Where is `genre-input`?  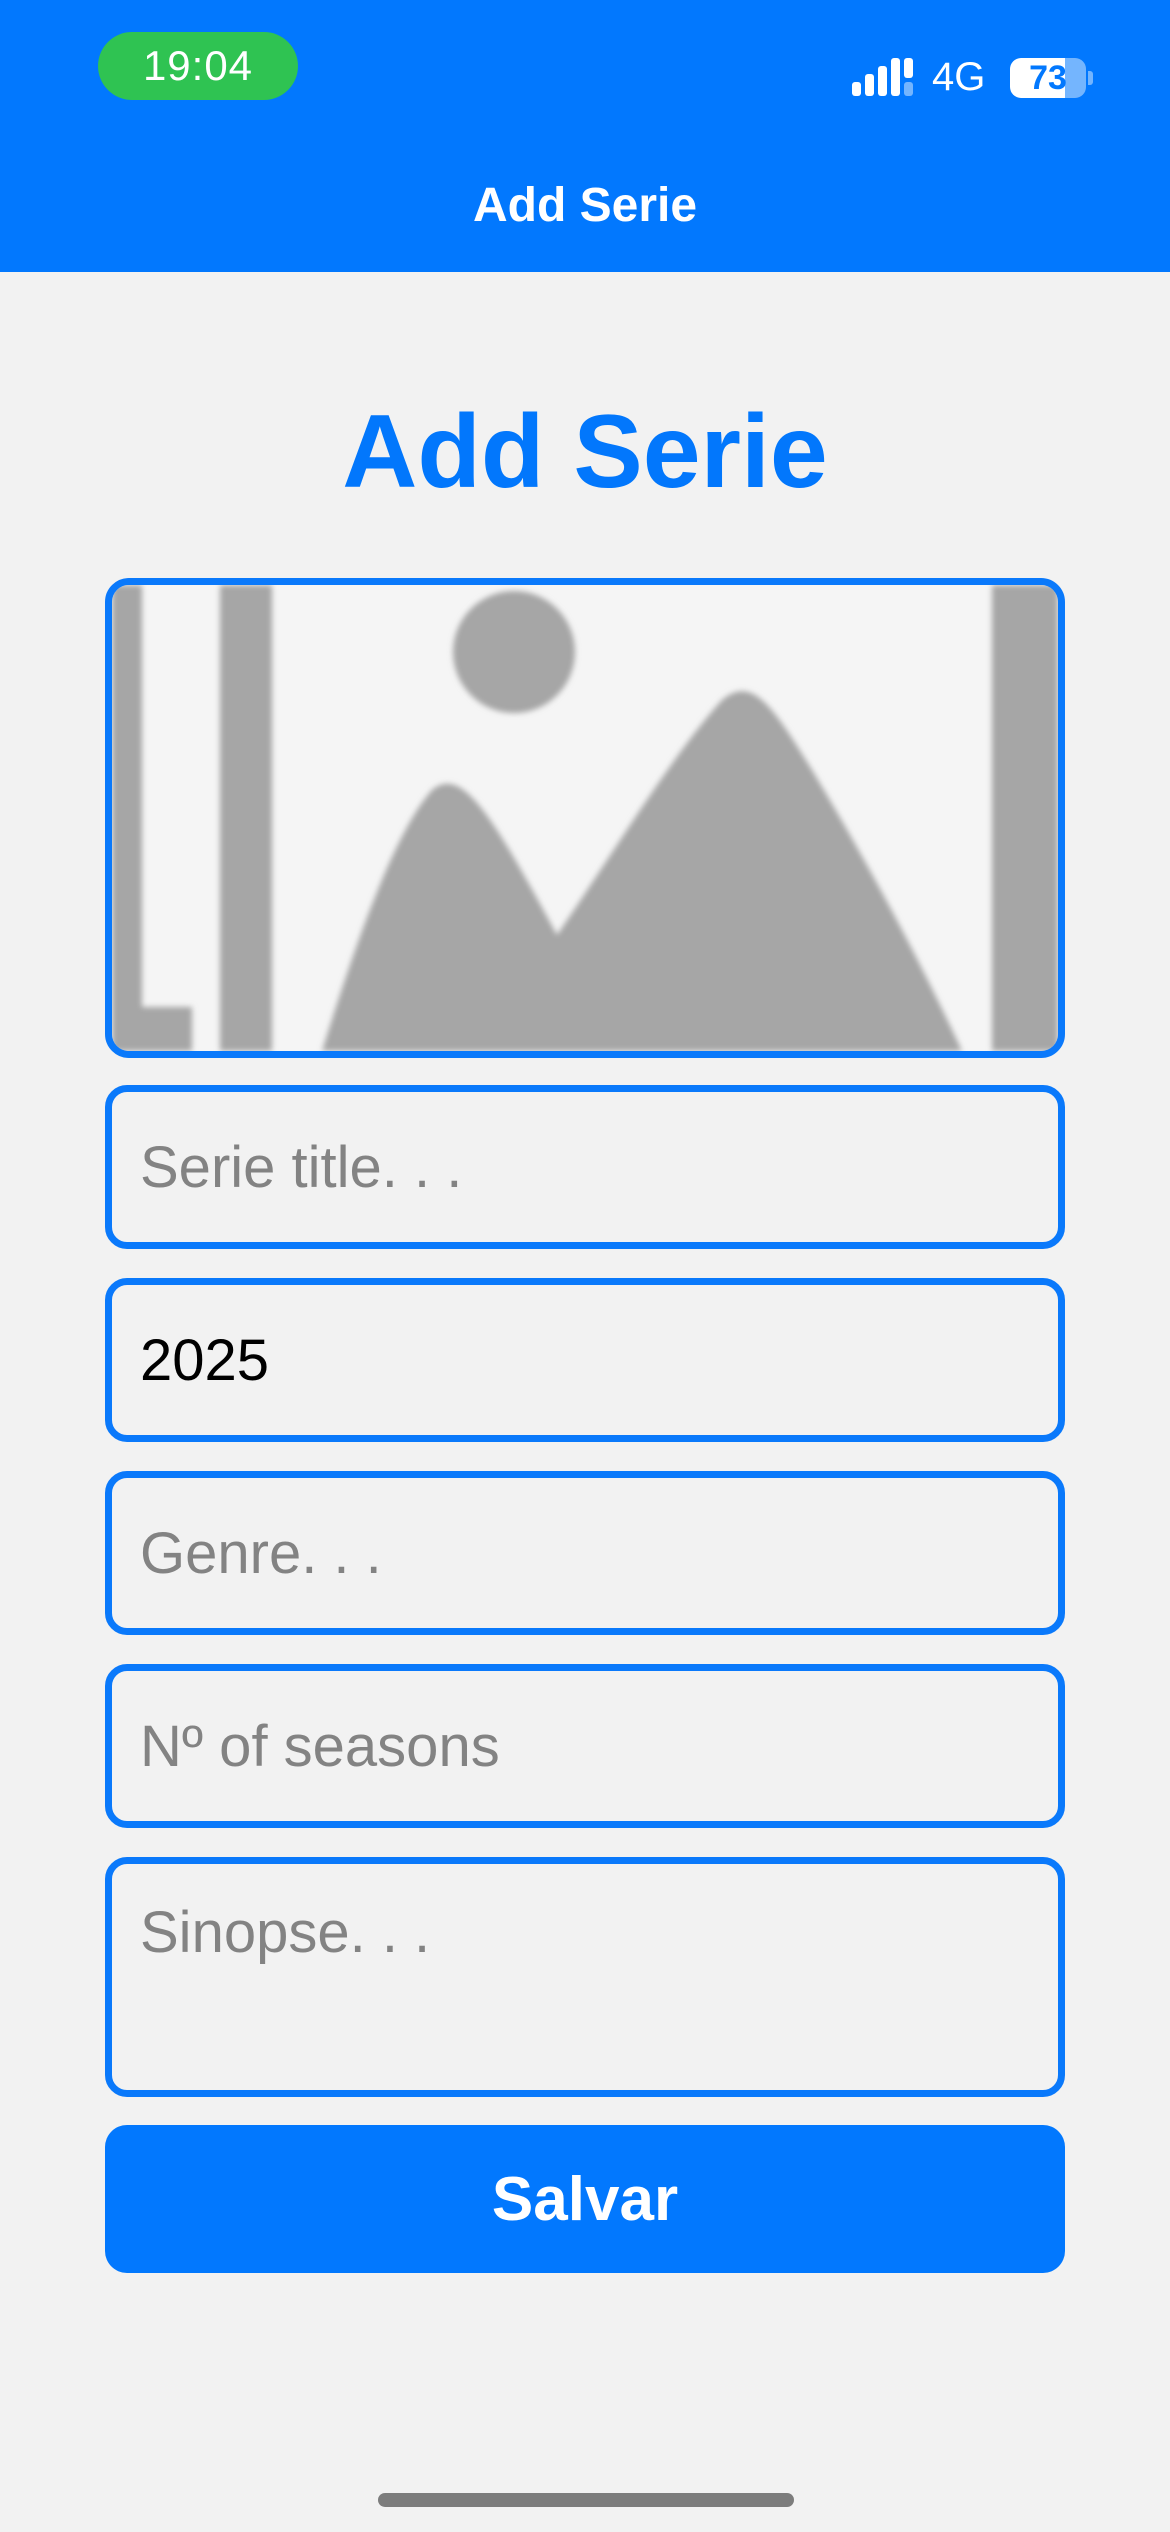
genre-input is located at coordinates (585, 1553).